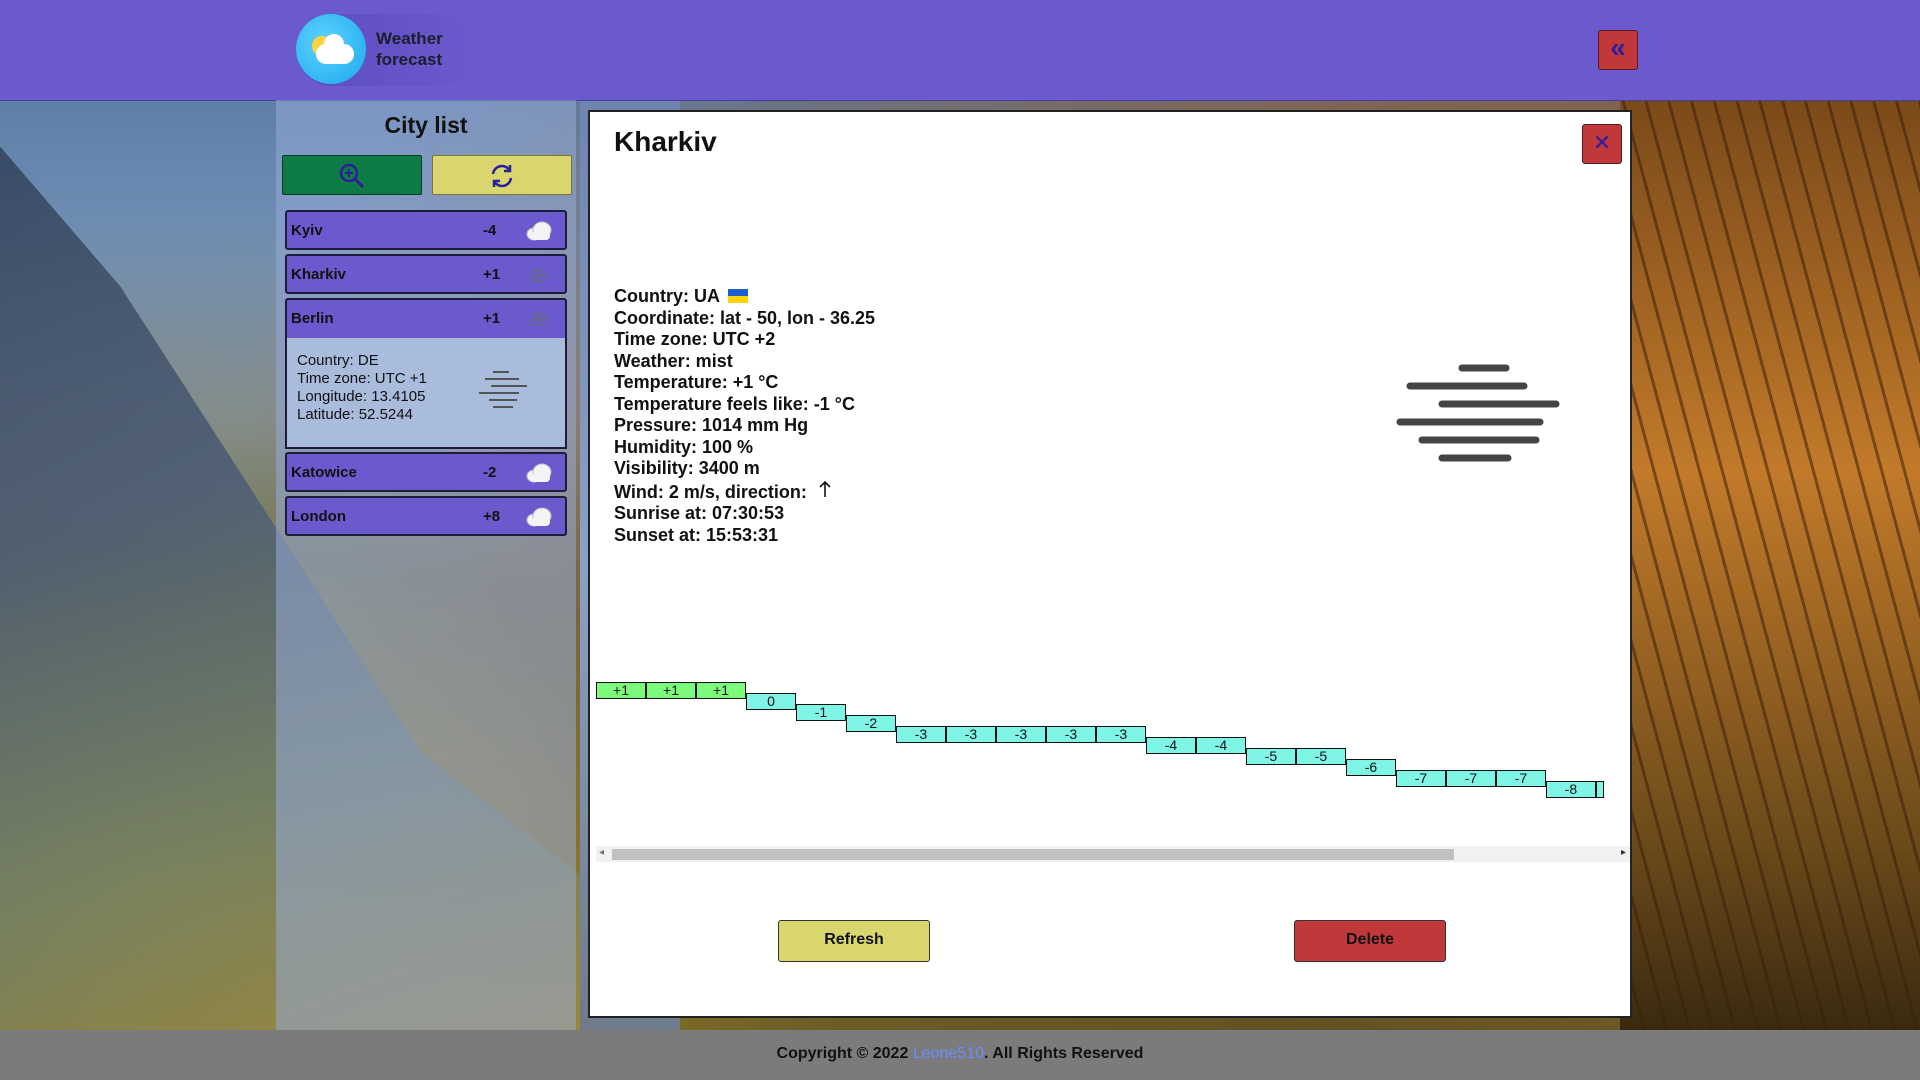 The width and height of the screenshot is (1920, 1080). Describe the element at coordinates (687, 468) in the screenshot. I see `info-visibility: Visibility: 3400 m` at that location.